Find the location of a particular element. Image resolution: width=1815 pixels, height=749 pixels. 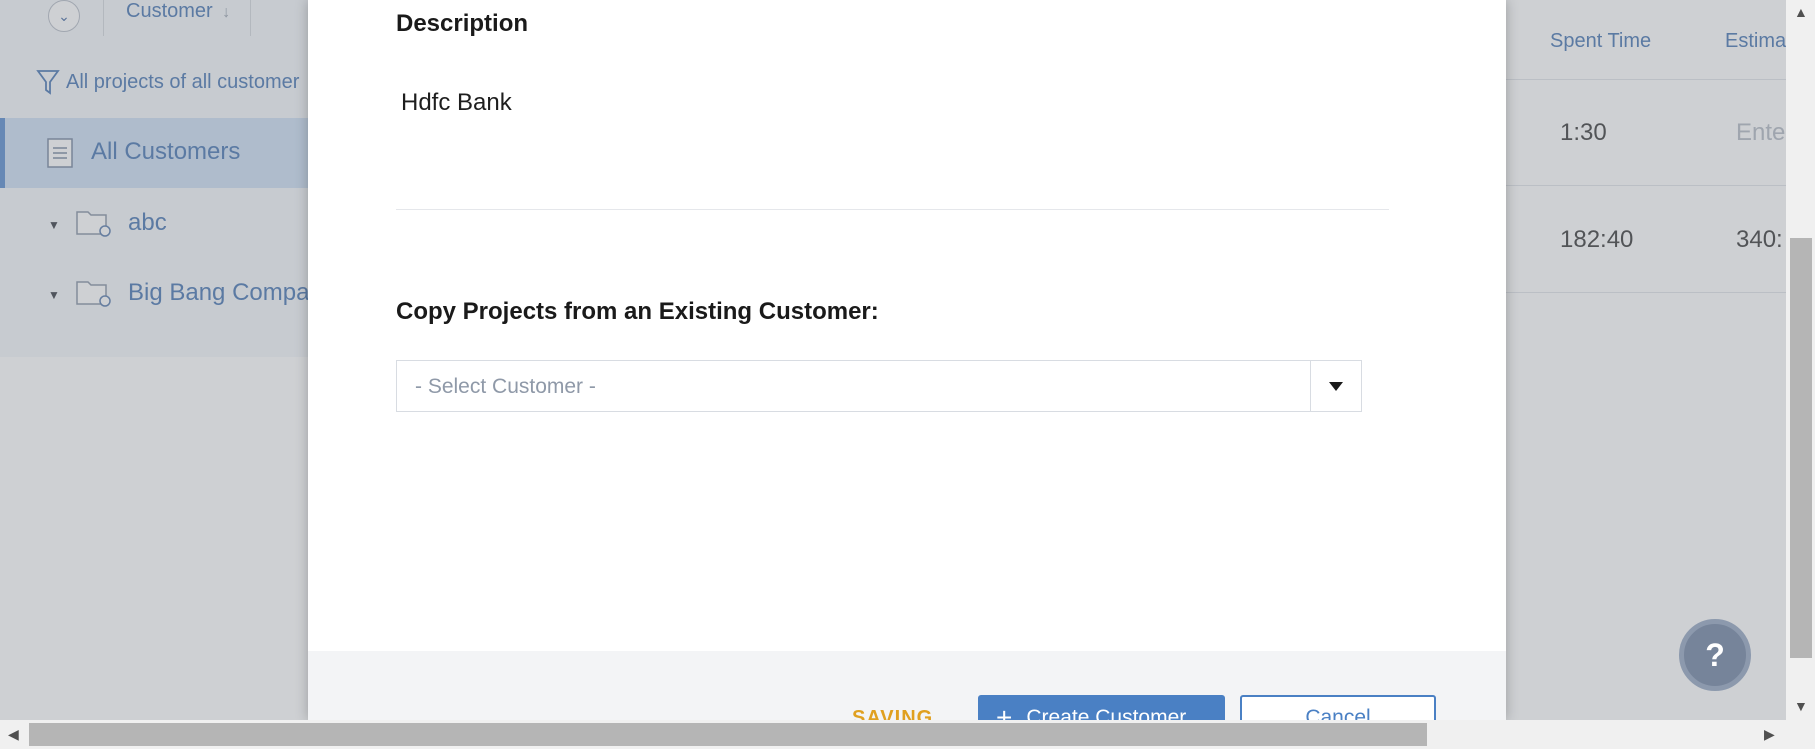

create-customer-label: Create Customer is located at coordinates (1106, 713).